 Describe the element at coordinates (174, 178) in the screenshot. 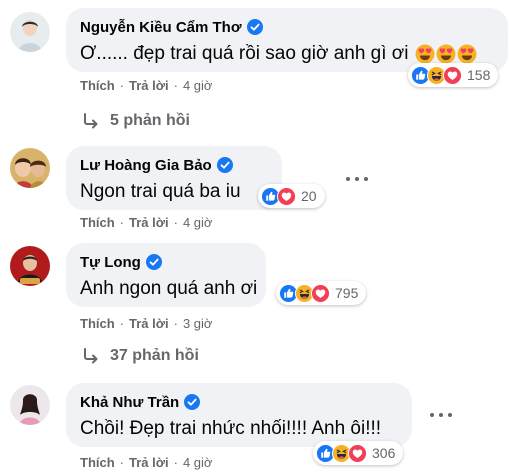

I see `comment-bubble: Lư Hoàng Gia Bảo Ngon trai quá ba iu` at that location.